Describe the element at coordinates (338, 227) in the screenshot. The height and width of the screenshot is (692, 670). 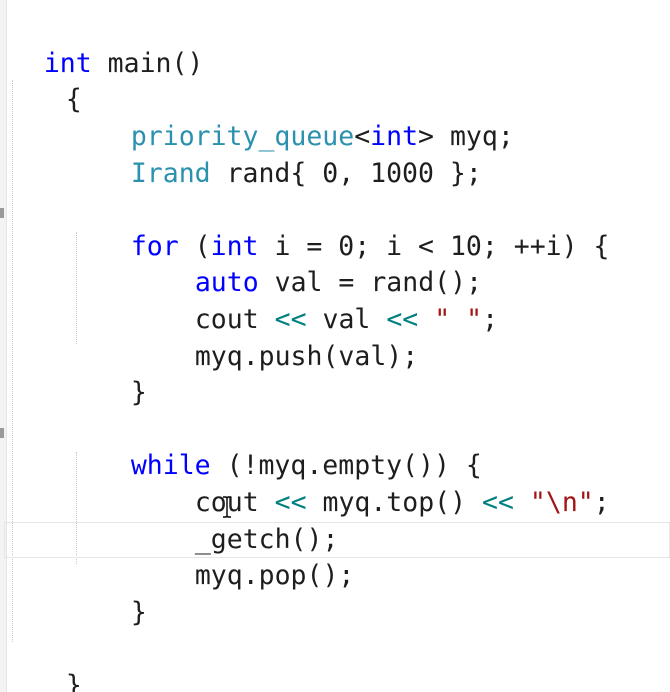
I see `code-line: for (int i = 0; i < 10; ++i) {` at that location.